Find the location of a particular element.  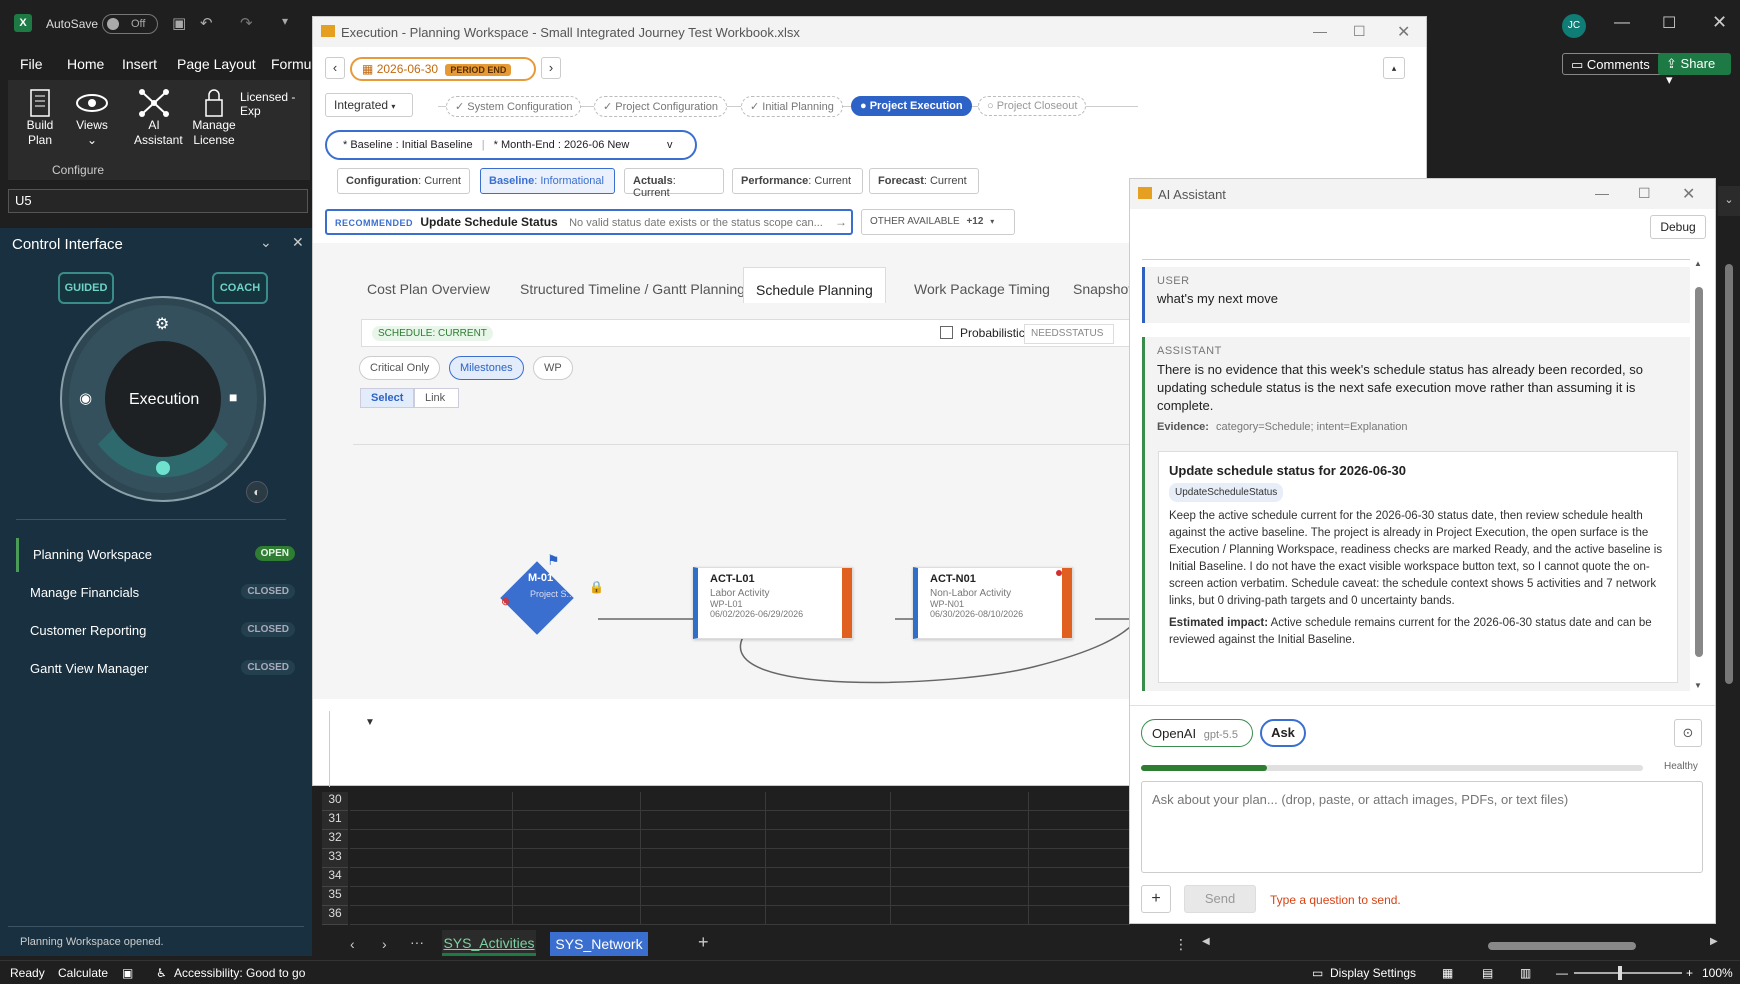

vertical-scrollbar is located at coordinates (1729, 585).